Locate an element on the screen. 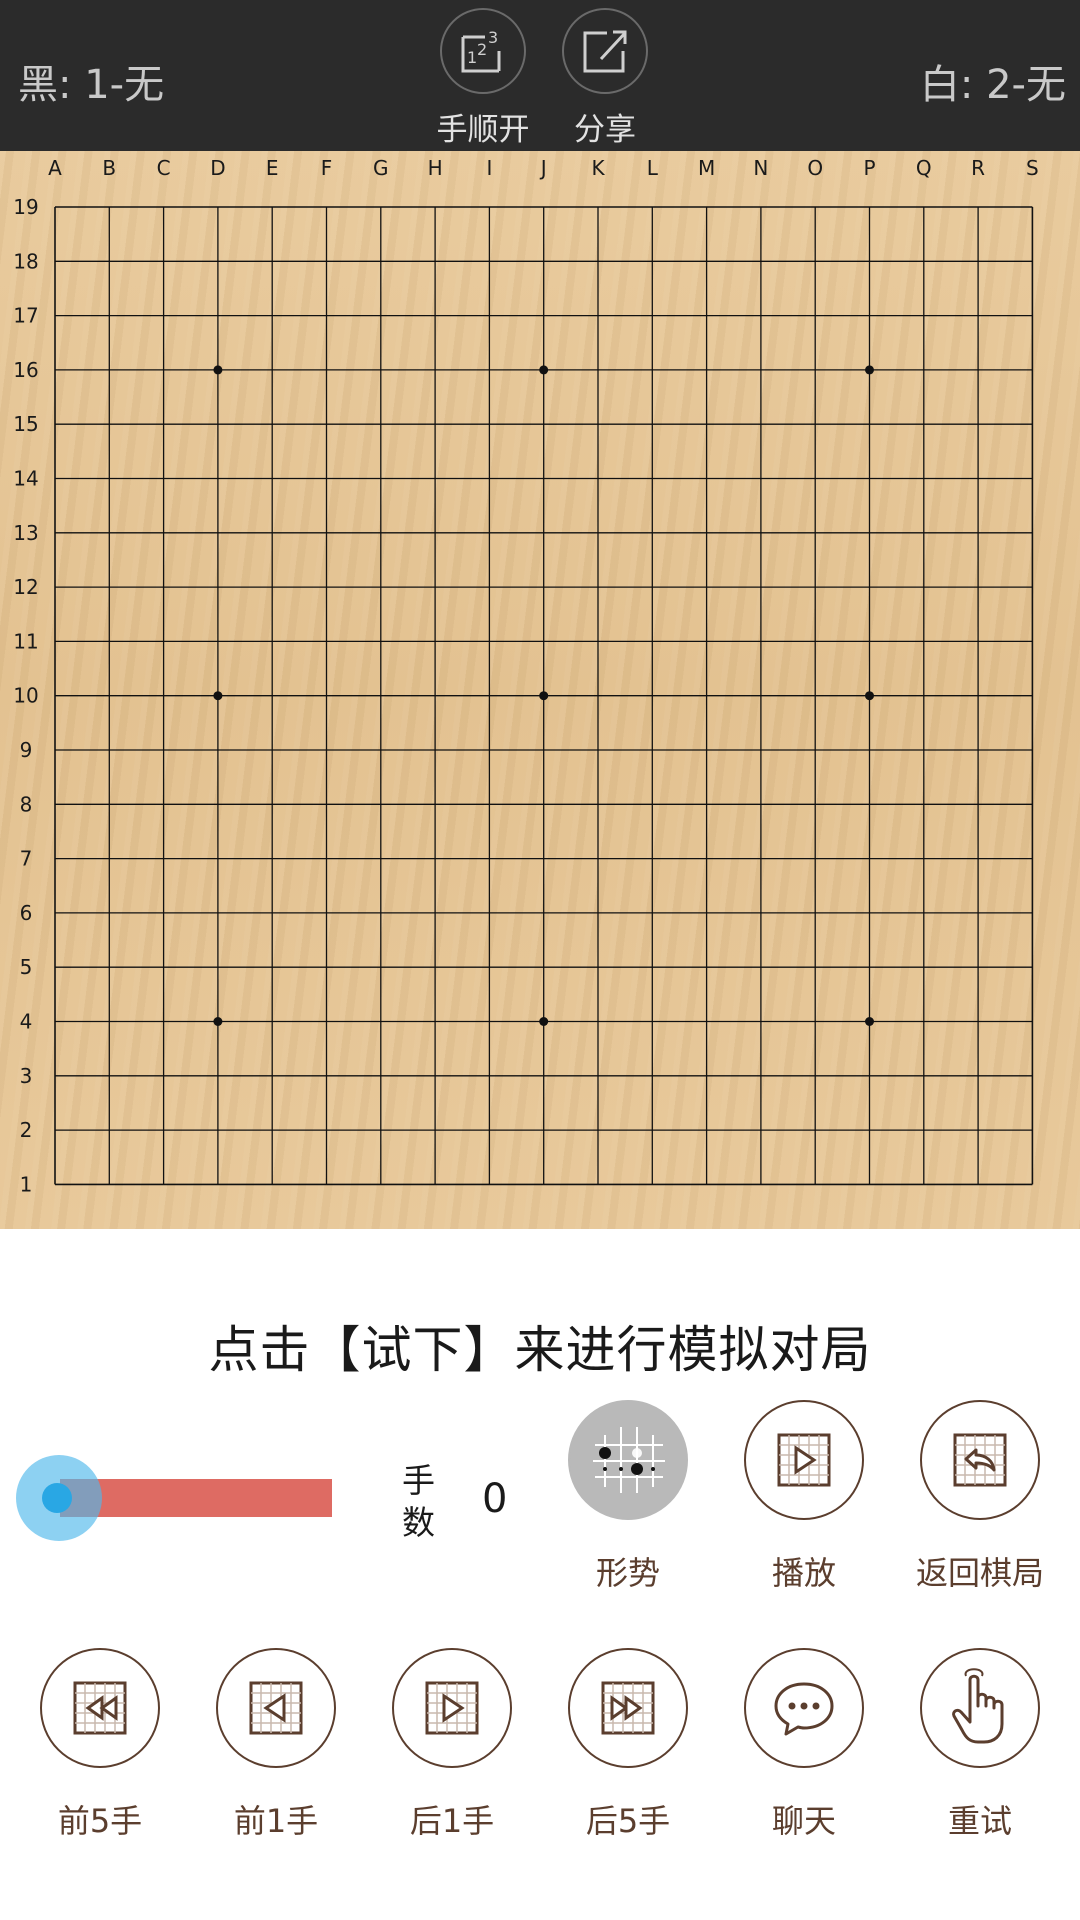 Image resolution: width=1080 pixels, height=1920 pixels. forward-1-icon is located at coordinates (452, 1708).